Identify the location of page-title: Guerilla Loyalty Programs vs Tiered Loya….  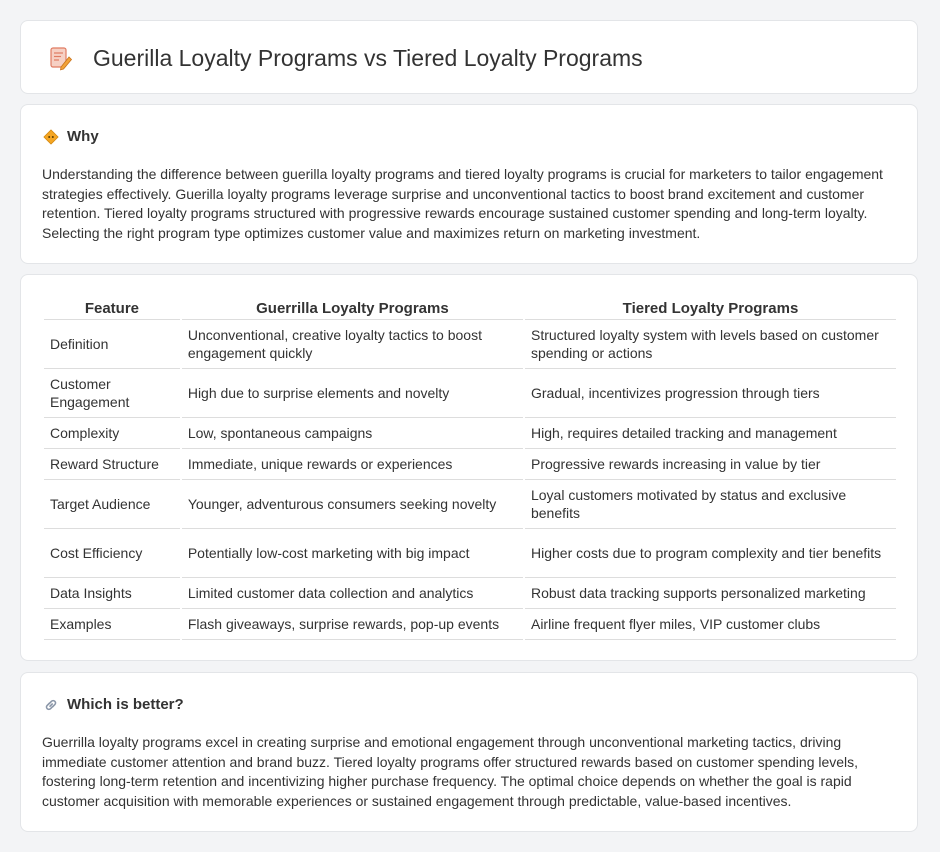
(368, 58).